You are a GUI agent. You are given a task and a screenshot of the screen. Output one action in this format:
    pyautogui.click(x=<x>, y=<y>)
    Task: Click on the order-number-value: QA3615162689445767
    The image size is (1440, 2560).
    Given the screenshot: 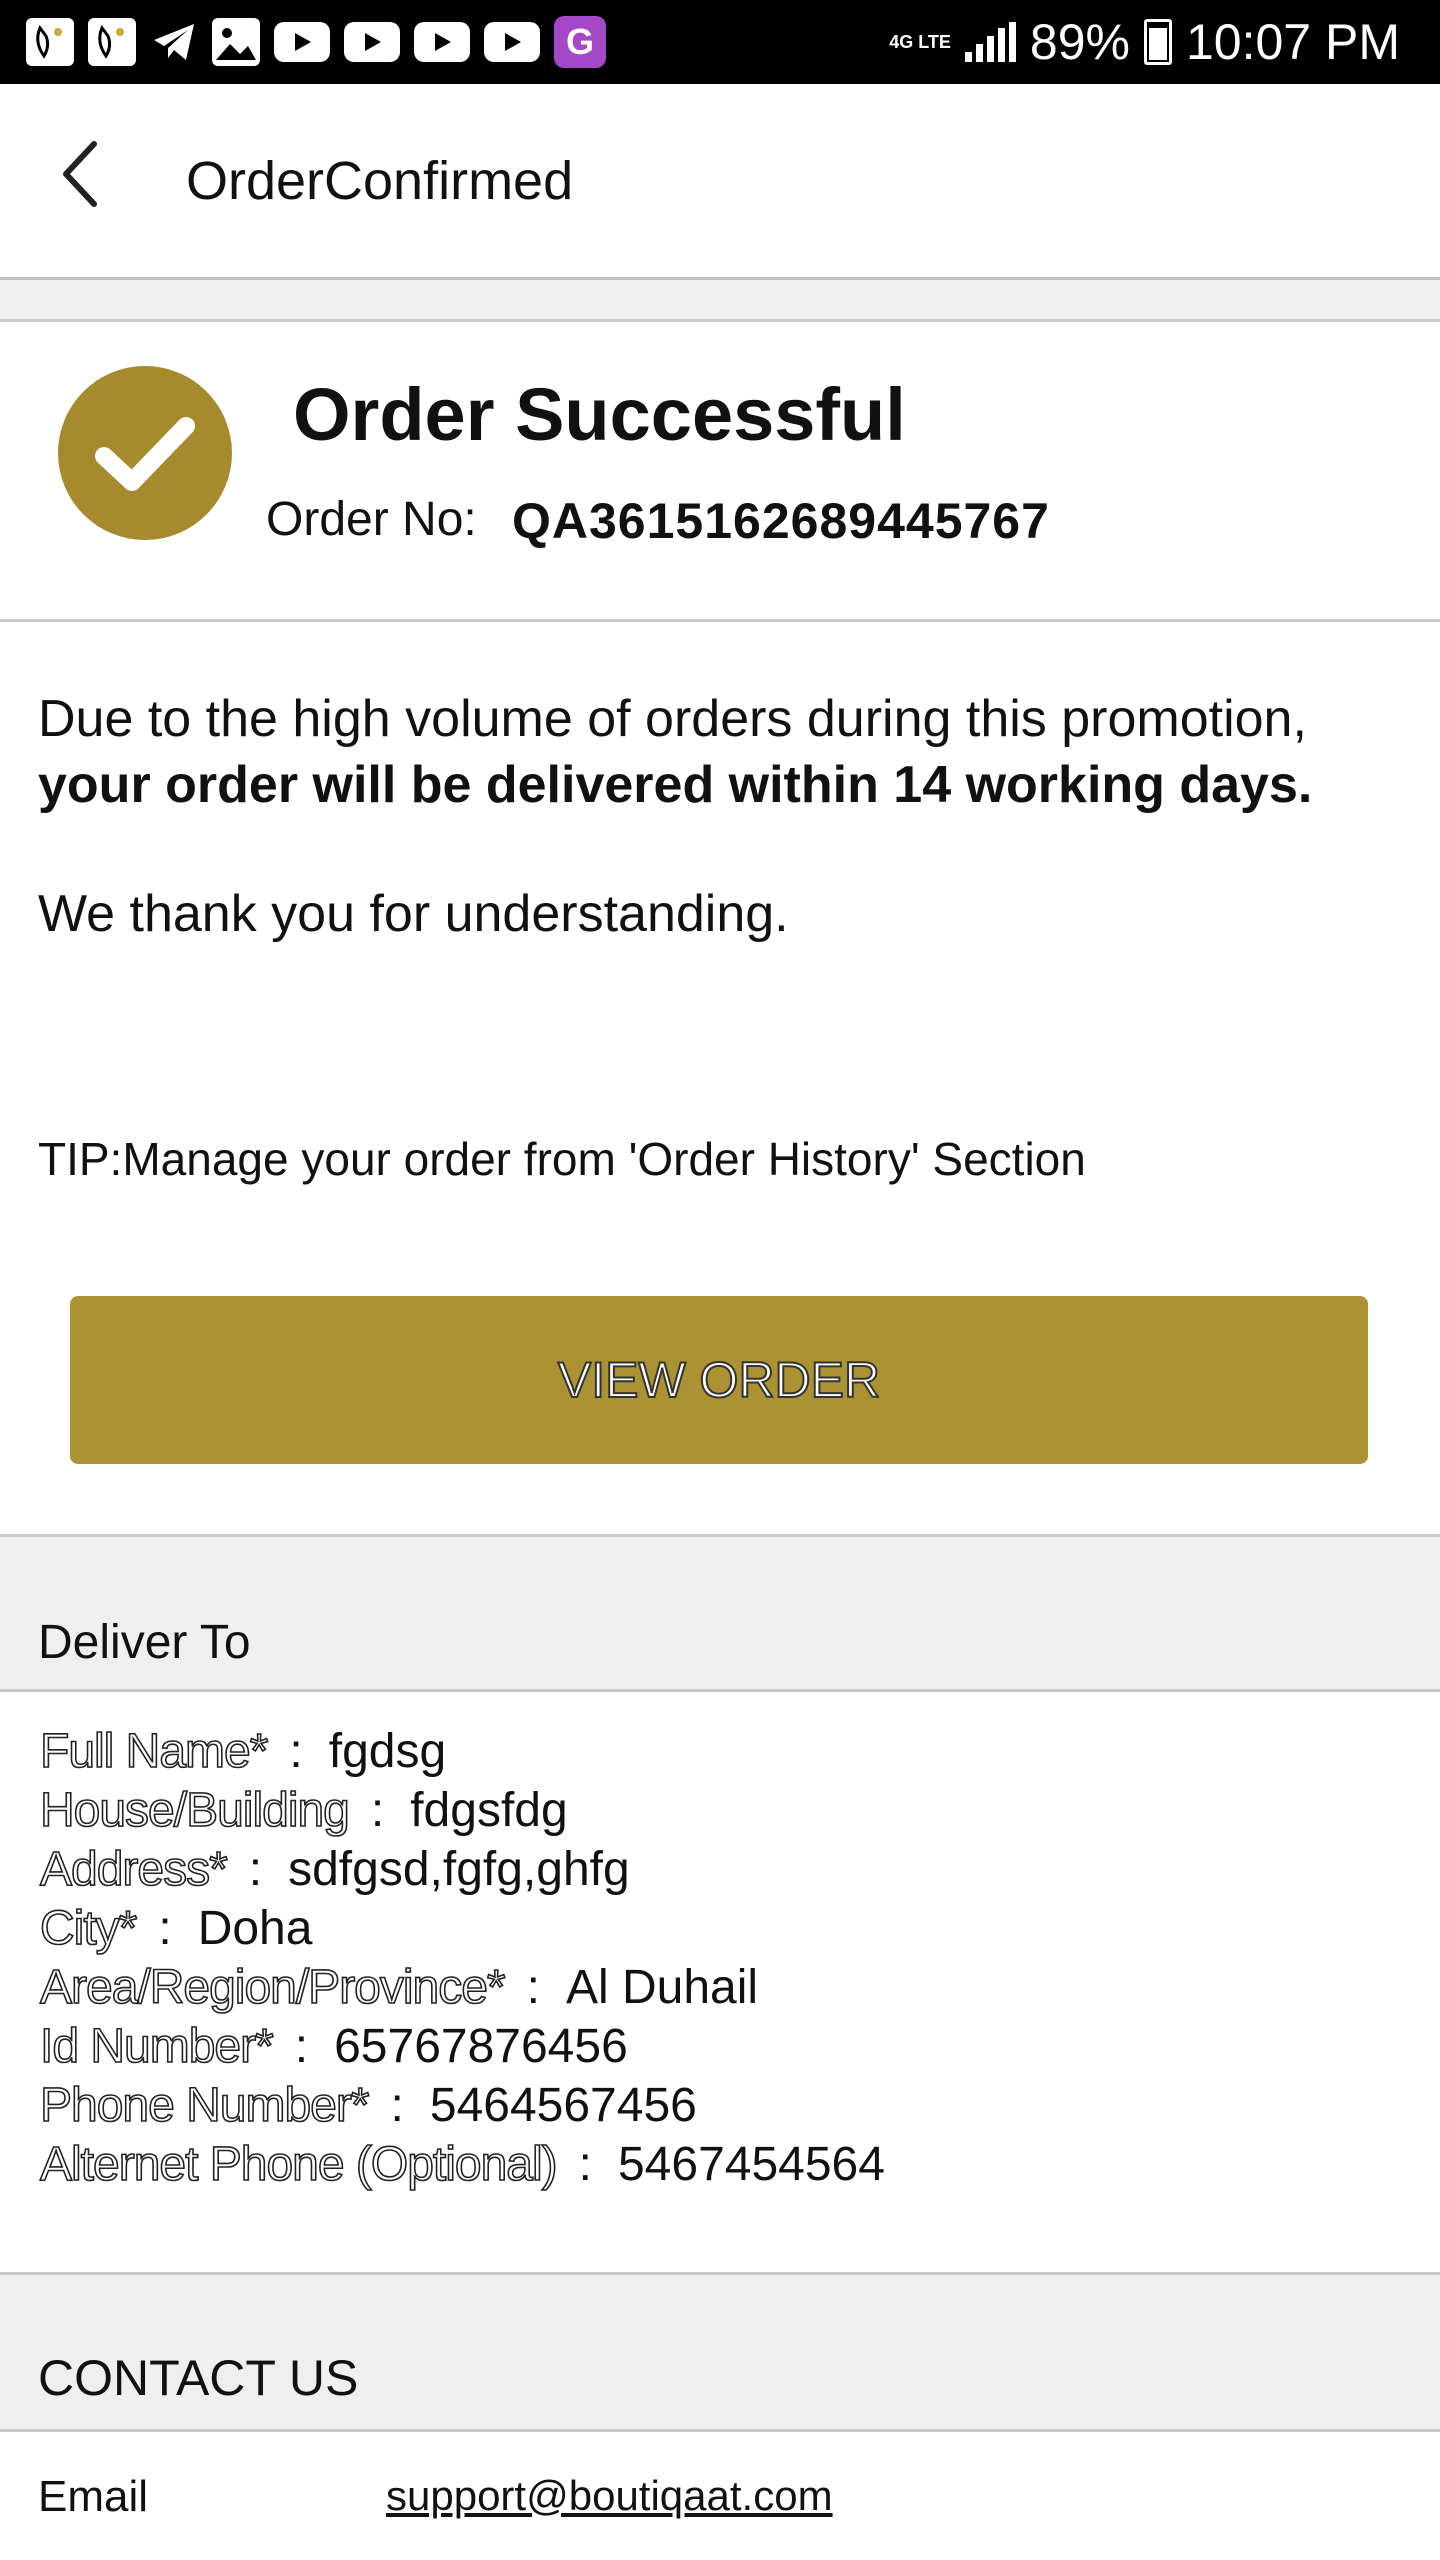 What is the action you would take?
    pyautogui.click(x=781, y=521)
    